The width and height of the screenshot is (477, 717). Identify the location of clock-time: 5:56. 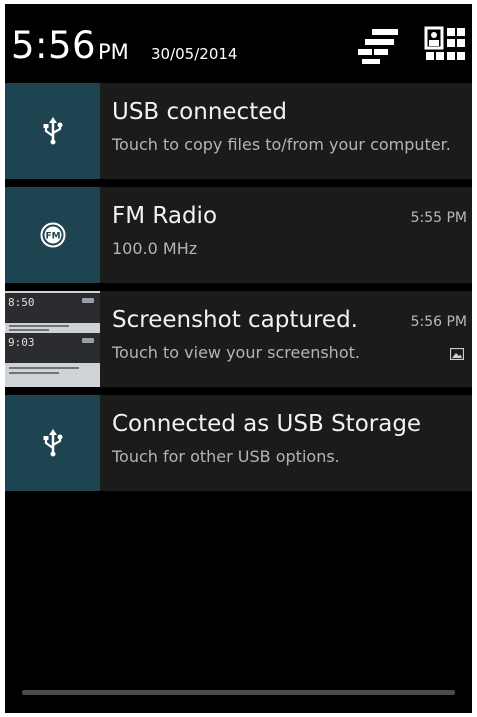
(54, 45).